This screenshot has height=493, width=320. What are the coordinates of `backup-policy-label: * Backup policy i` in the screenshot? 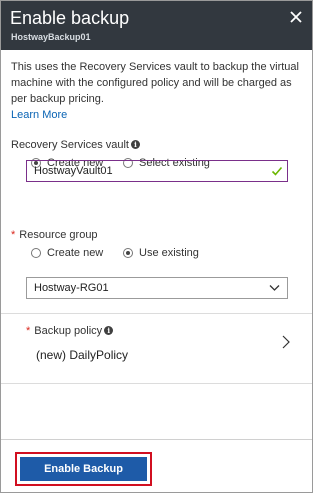 It's located at (70, 331).